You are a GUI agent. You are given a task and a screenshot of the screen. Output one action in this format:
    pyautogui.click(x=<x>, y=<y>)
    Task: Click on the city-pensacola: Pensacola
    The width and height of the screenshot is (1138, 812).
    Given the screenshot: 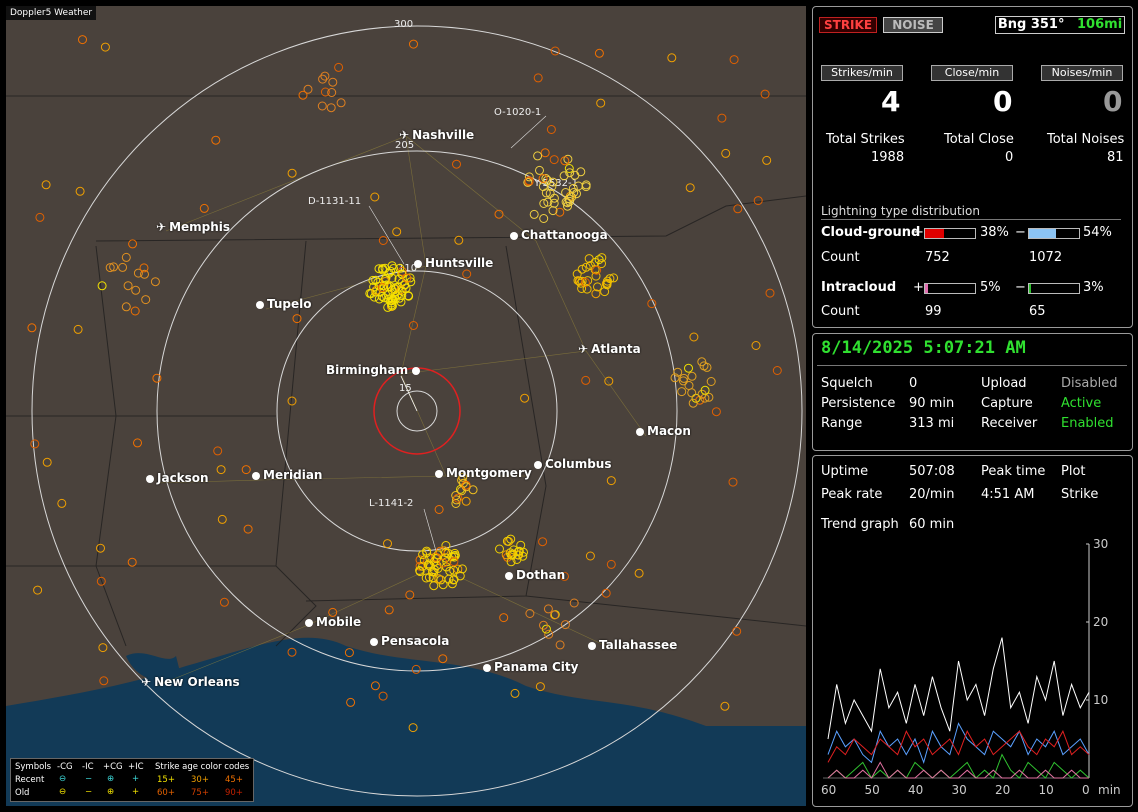 What is the action you would take?
    pyautogui.click(x=409, y=641)
    